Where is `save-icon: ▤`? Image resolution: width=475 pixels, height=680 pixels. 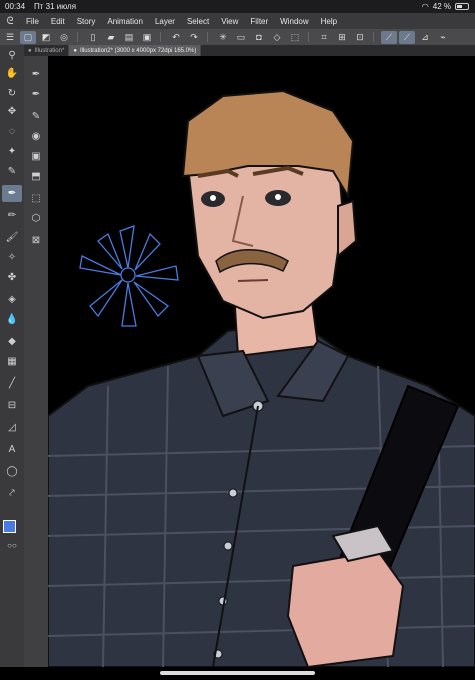
save-icon: ▤ is located at coordinates (129, 37).